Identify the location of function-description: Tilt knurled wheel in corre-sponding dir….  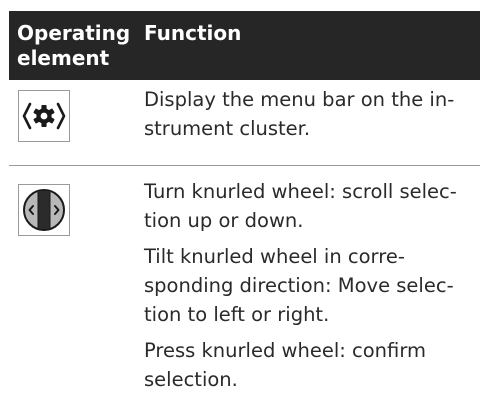
(299, 285).